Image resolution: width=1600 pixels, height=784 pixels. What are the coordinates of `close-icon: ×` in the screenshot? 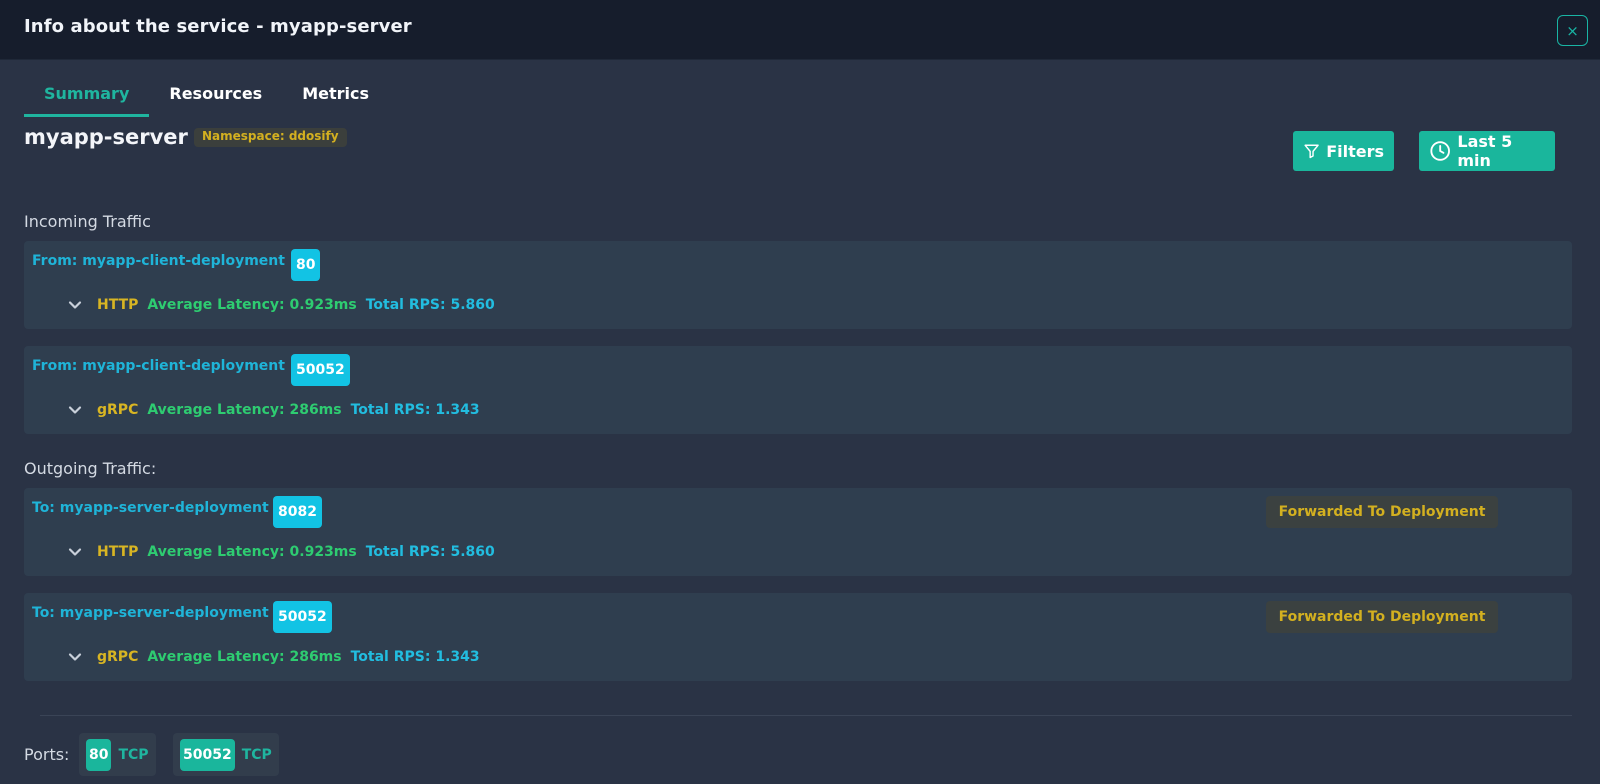 It's located at (1572, 30).